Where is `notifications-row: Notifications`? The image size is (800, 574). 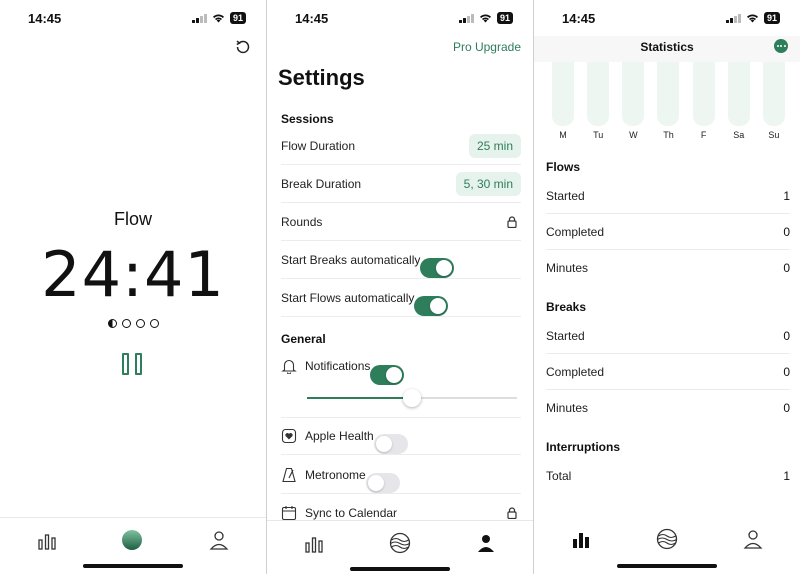 notifications-row: Notifications is located at coordinates (401, 366).